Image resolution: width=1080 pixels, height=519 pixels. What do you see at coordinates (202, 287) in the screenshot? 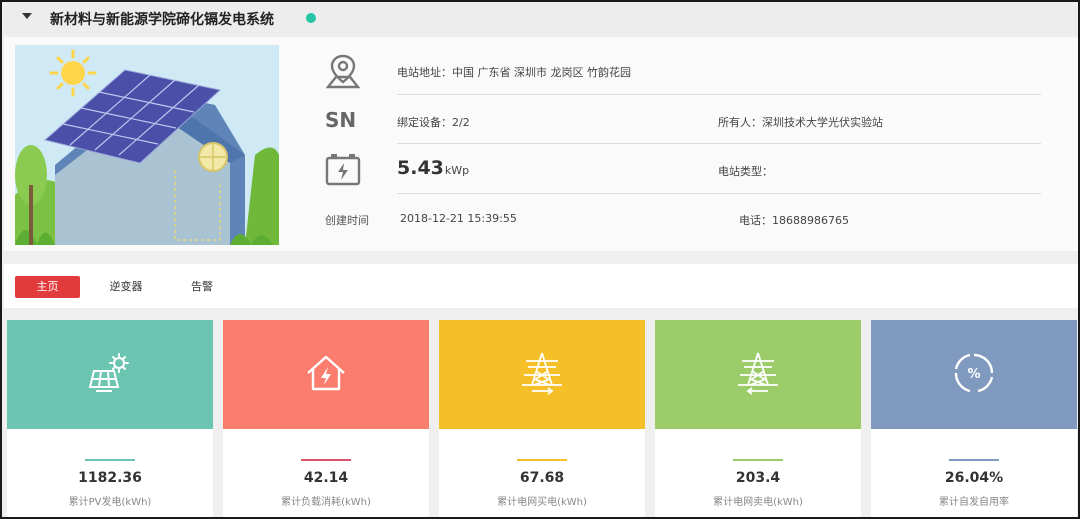
I see `tab-alarm: 告警` at bounding box center [202, 287].